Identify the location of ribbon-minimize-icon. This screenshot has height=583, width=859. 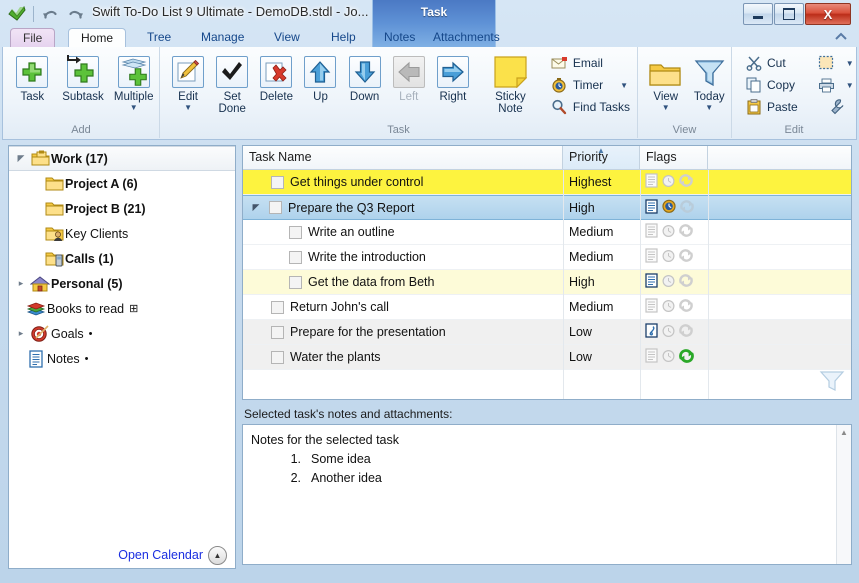
(841, 37).